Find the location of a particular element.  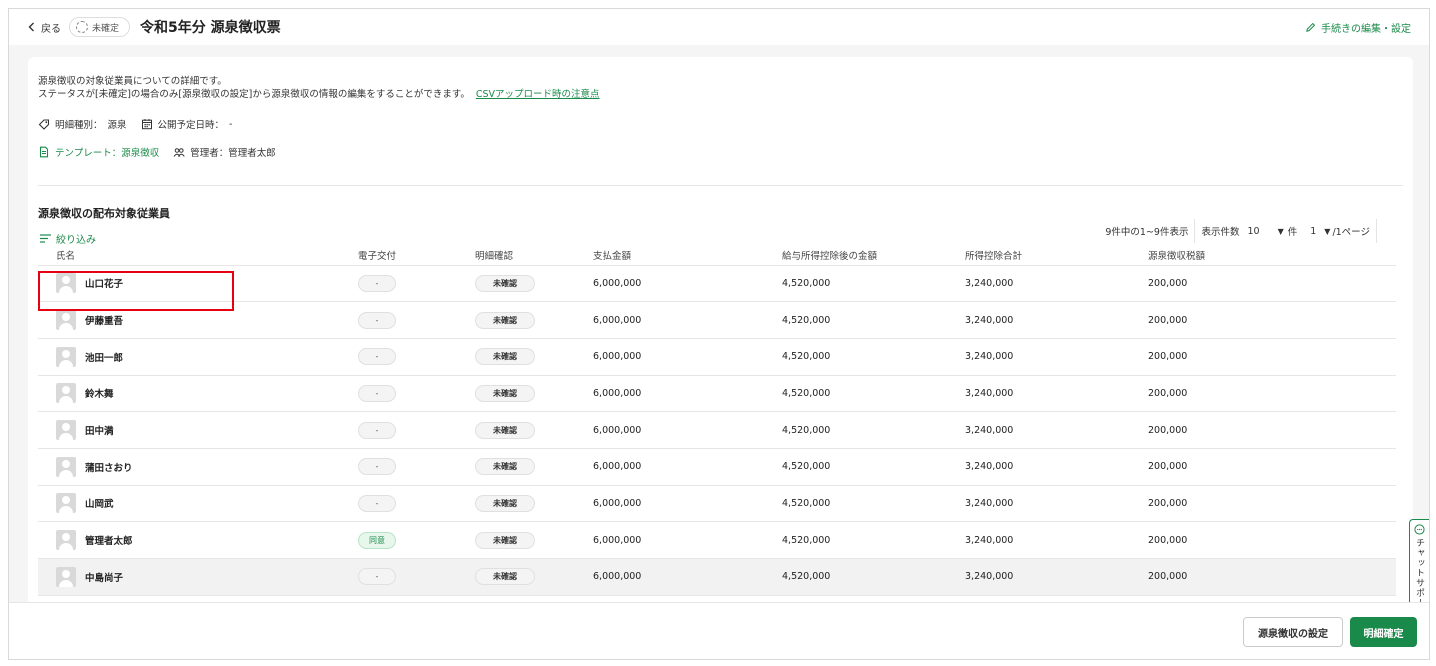

meta-row-1: 明細種別： 源泉 公開予定日時： - is located at coordinates (135, 124).